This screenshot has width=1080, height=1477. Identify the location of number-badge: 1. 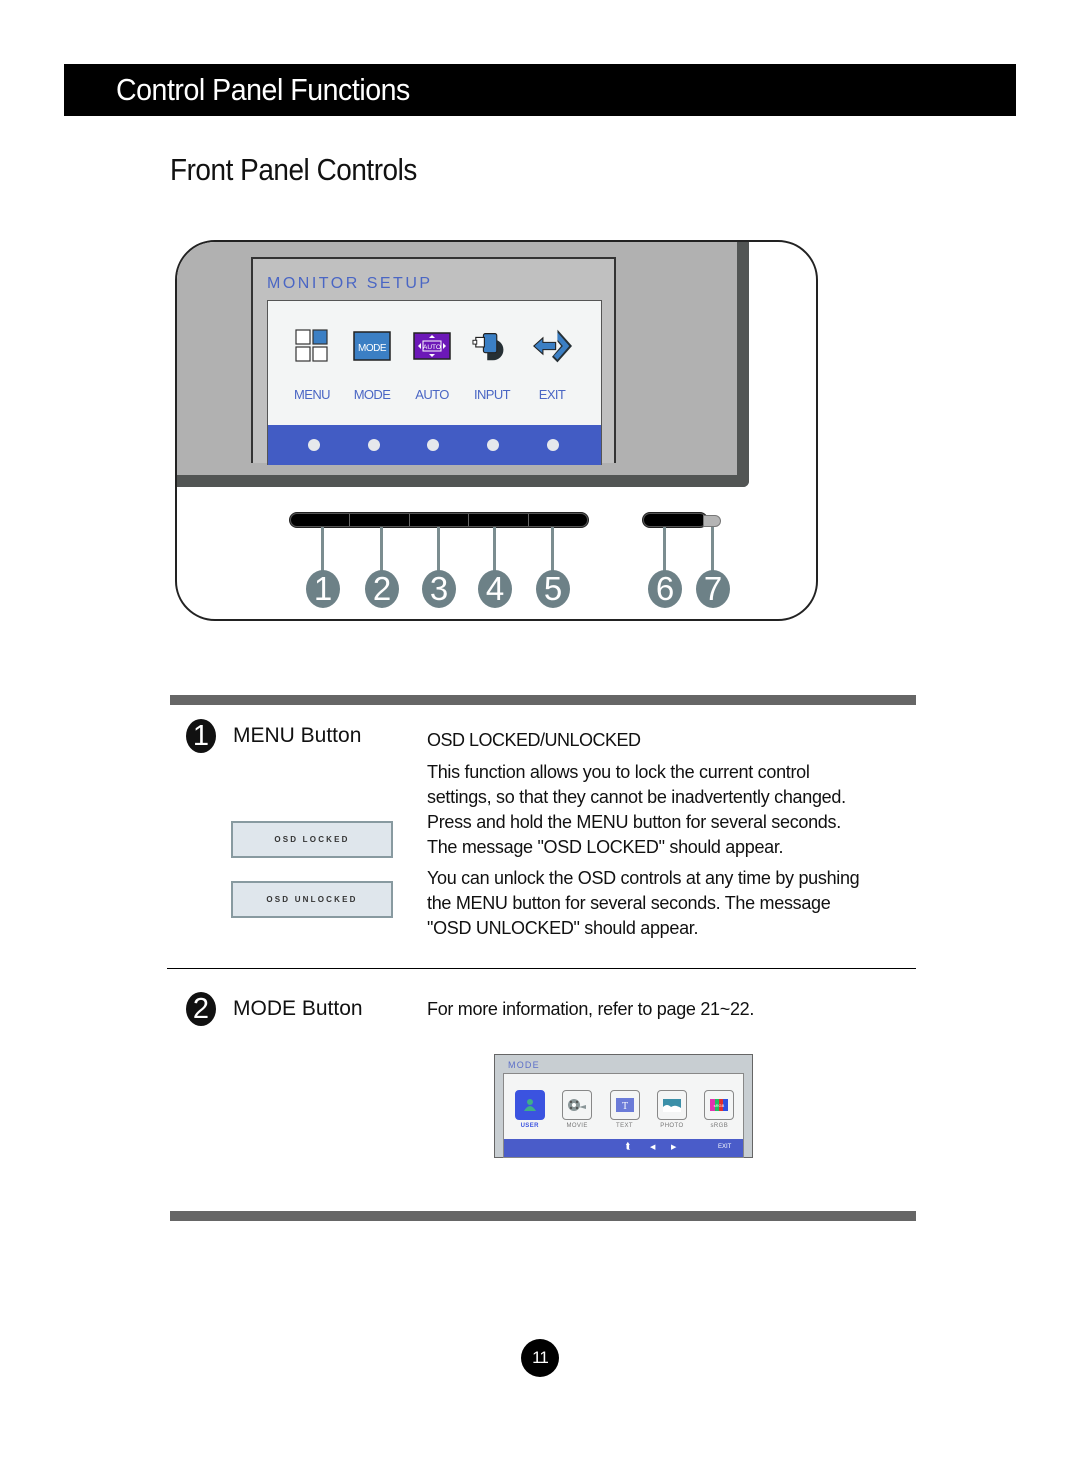
(201, 736).